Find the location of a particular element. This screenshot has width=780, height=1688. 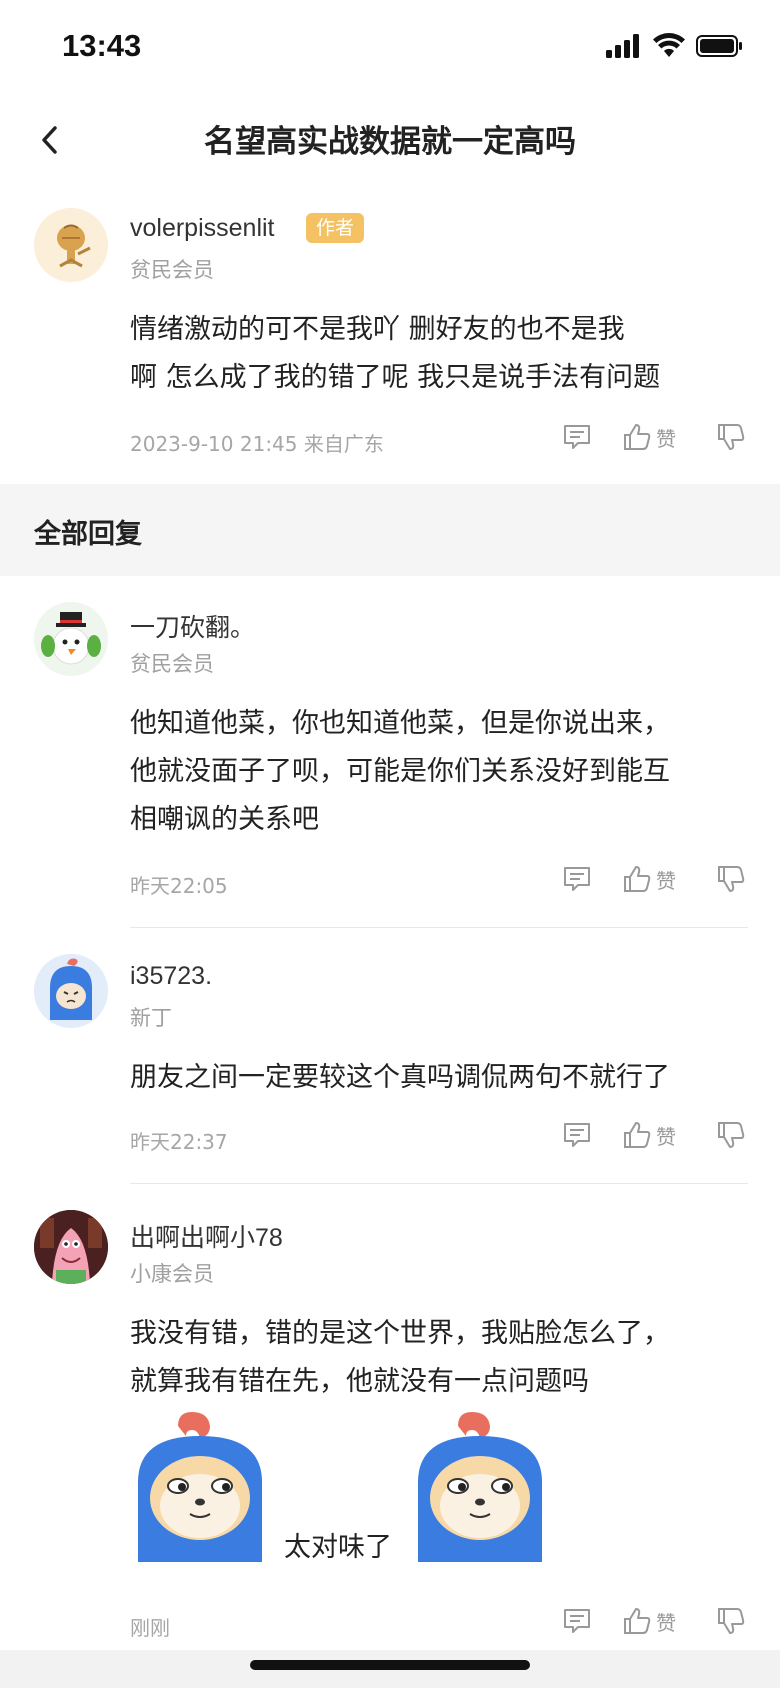

post-body-line: 啊 怎么成了我的错了呢 我只是说手法有问题 is located at coordinates (395, 377).